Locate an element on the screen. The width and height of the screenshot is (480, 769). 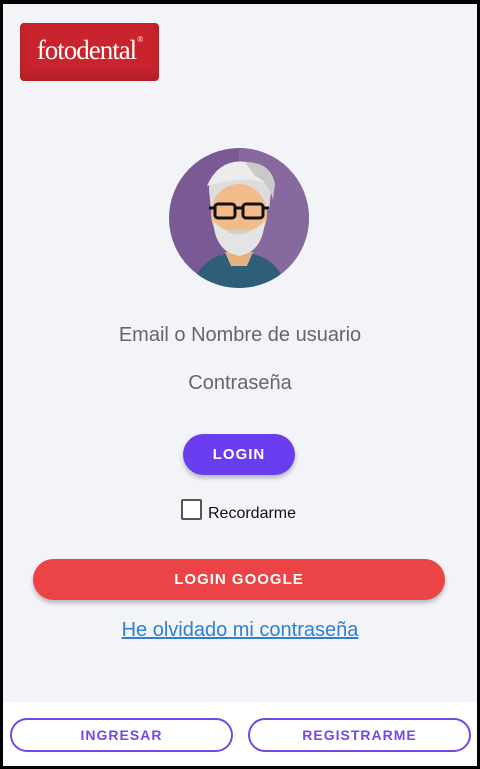
user-avatar-icon is located at coordinates (239, 218).